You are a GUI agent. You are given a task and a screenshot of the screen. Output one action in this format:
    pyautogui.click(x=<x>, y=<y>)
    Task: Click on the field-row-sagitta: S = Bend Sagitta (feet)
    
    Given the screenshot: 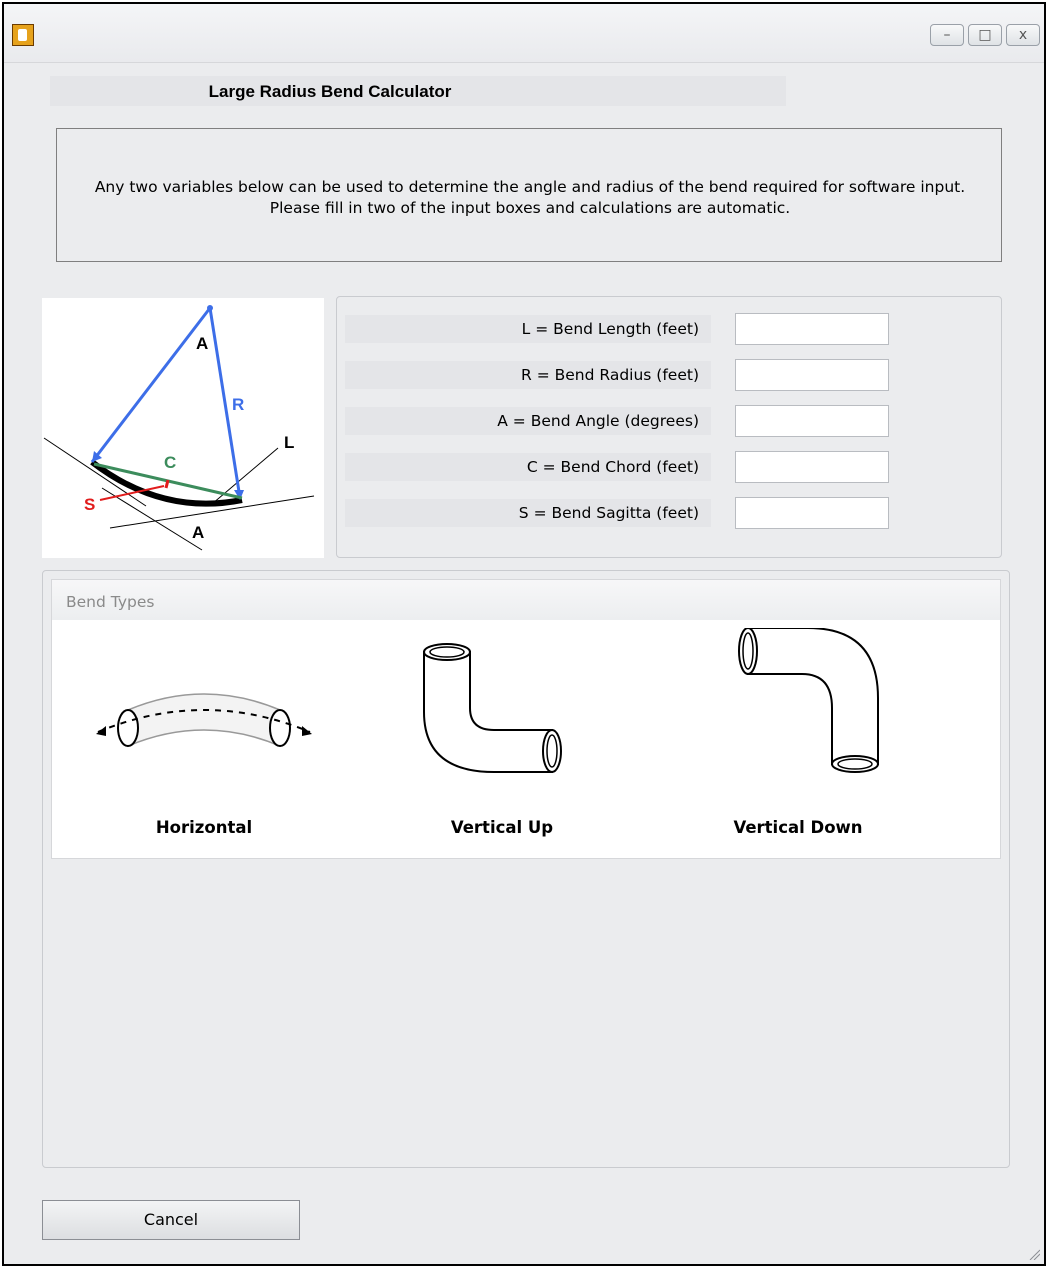 What is the action you would take?
    pyautogui.click(x=670, y=513)
    